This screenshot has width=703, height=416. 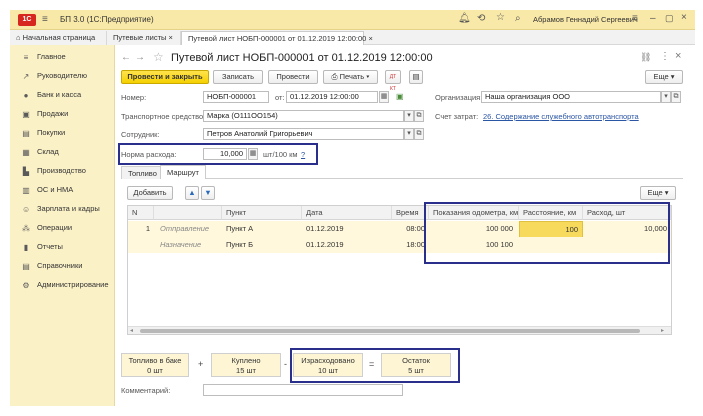 What do you see at coordinates (665, 56) in the screenshot?
I see `kebab-menu-icon: ⋮` at bounding box center [665, 56].